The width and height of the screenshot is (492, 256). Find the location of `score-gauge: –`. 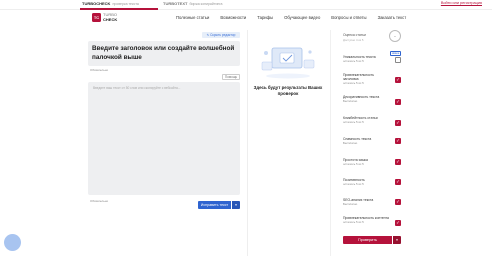

score-gauge: – is located at coordinates (395, 36).